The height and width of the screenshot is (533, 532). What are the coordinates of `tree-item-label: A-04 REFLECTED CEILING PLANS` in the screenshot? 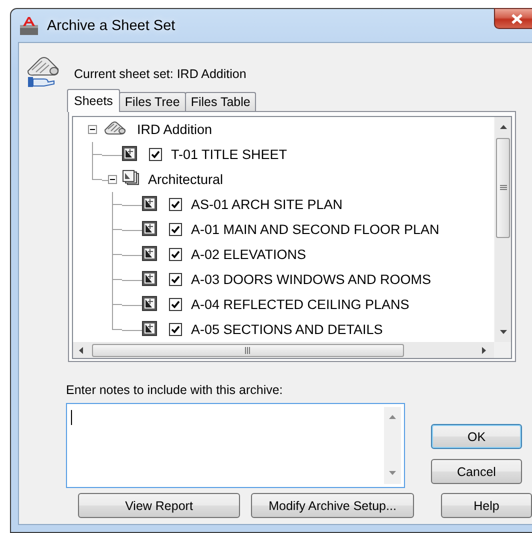 It's located at (300, 304).